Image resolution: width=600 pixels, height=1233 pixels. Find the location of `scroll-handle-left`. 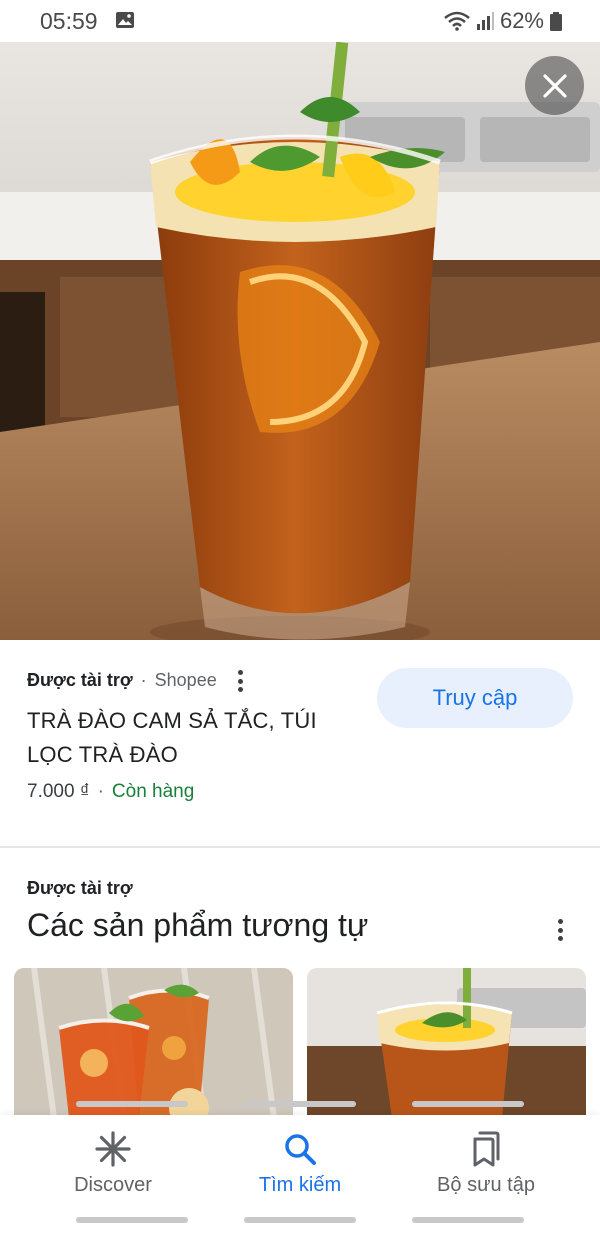

scroll-handle-left is located at coordinates (132, 1104).